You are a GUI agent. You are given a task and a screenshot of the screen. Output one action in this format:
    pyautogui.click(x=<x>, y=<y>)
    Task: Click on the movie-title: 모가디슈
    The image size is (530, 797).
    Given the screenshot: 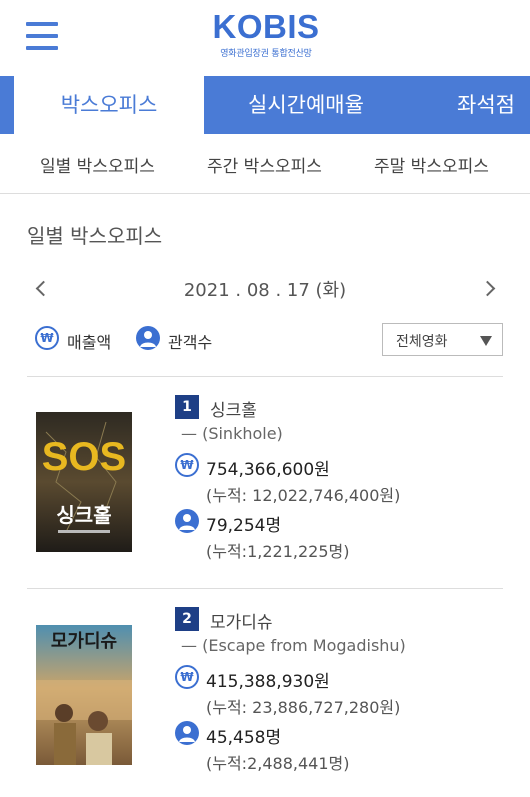 What is the action you would take?
    pyautogui.click(x=241, y=620)
    